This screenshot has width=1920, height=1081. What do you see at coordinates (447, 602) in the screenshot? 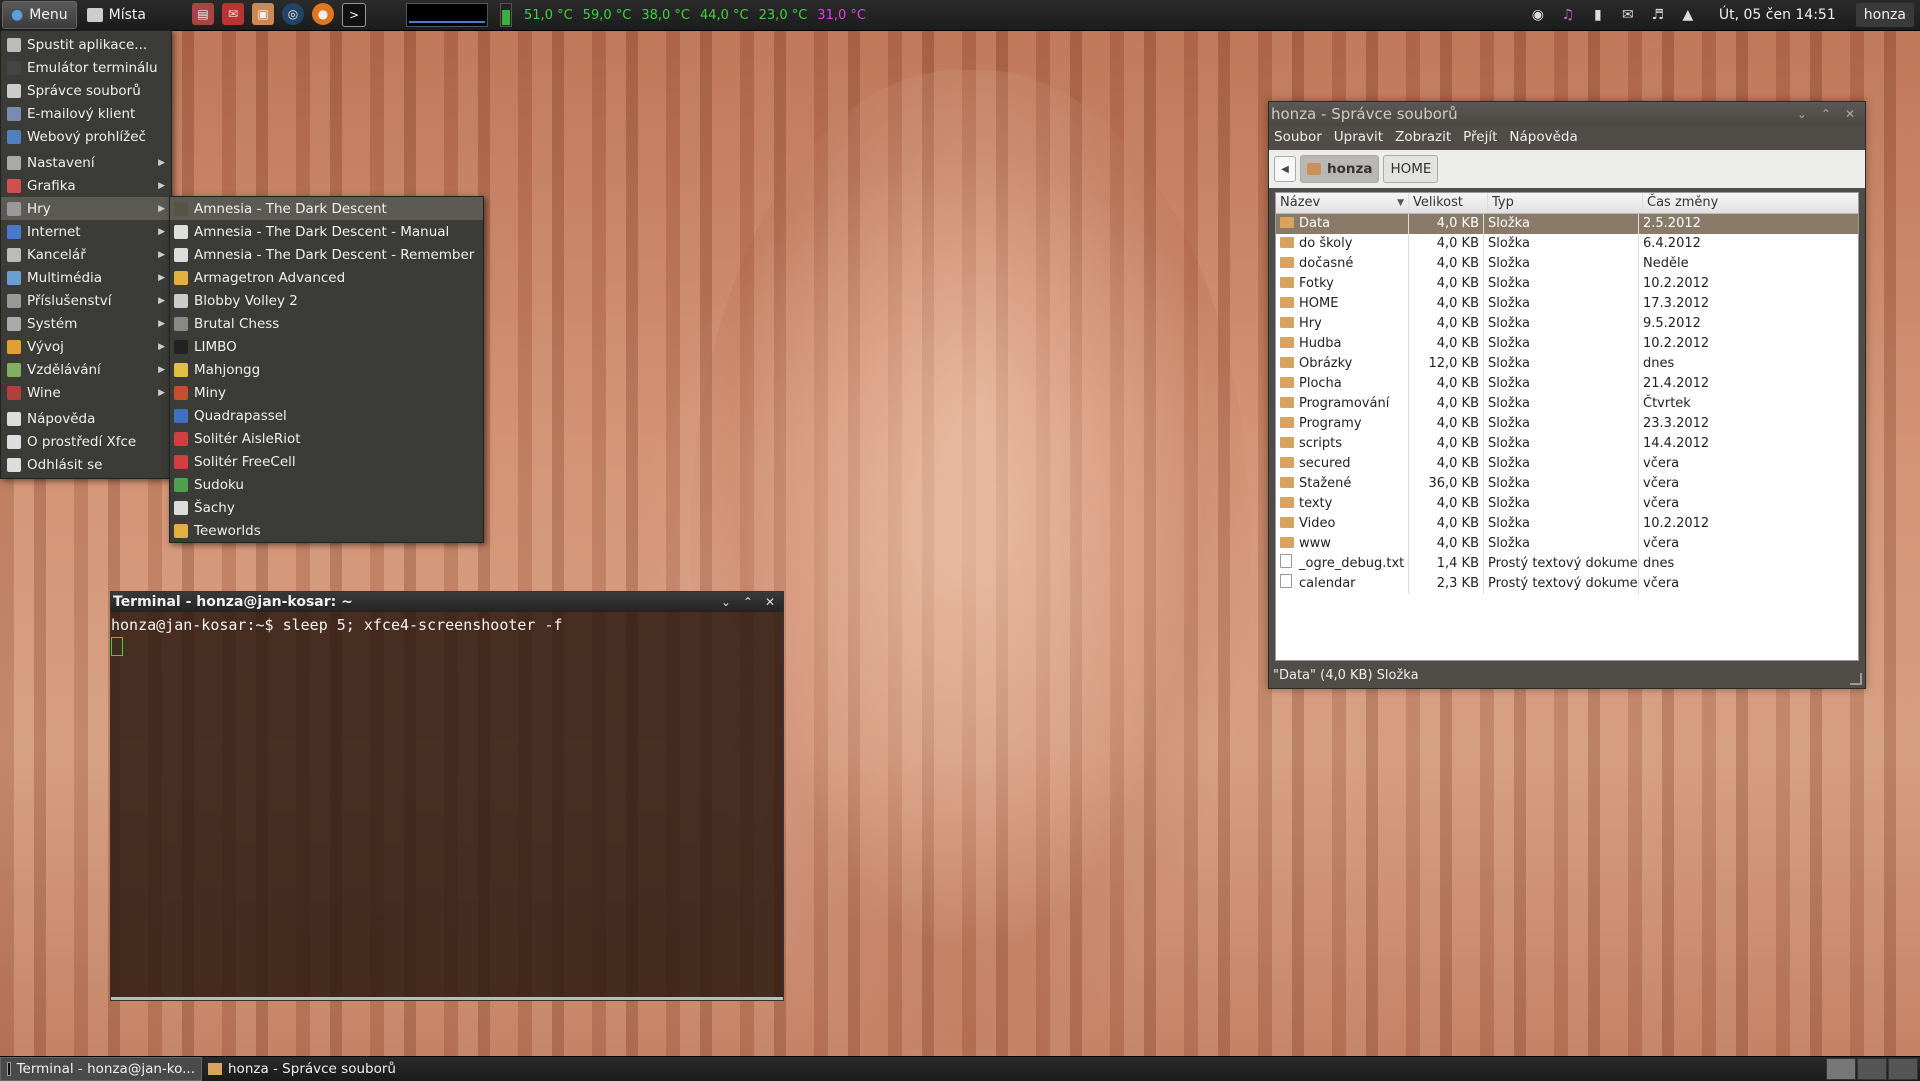
I see `terminal-titlebar: Terminal - honza@jan-kosar: ~ ⌄ ⌃ ✕` at bounding box center [447, 602].